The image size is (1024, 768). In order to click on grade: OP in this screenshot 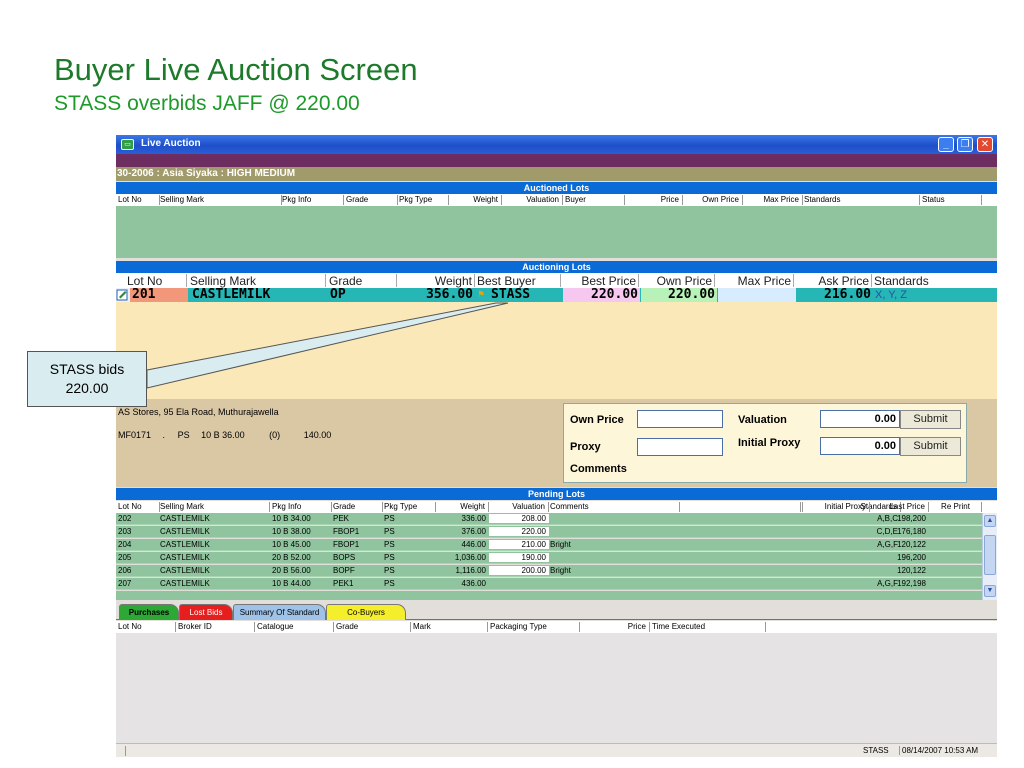, I will do `click(338, 294)`.